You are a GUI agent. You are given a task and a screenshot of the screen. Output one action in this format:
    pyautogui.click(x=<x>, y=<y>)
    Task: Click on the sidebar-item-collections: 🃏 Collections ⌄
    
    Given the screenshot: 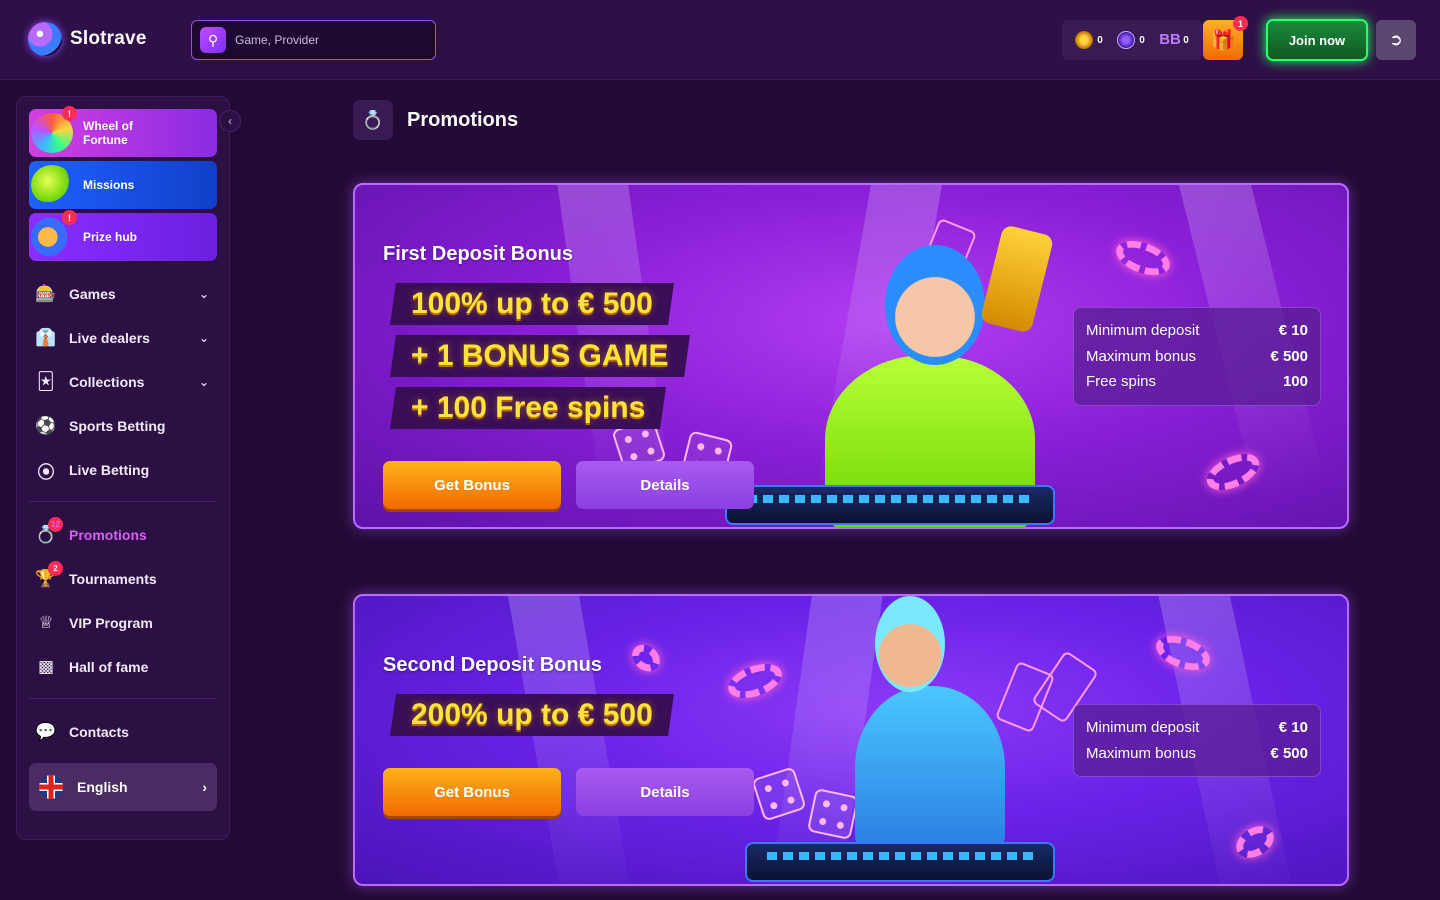 What is the action you would take?
    pyautogui.click(x=125, y=382)
    